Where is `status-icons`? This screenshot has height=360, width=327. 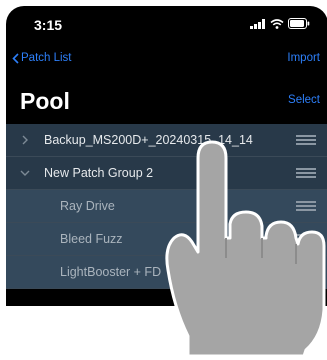 status-icons is located at coordinates (280, 23).